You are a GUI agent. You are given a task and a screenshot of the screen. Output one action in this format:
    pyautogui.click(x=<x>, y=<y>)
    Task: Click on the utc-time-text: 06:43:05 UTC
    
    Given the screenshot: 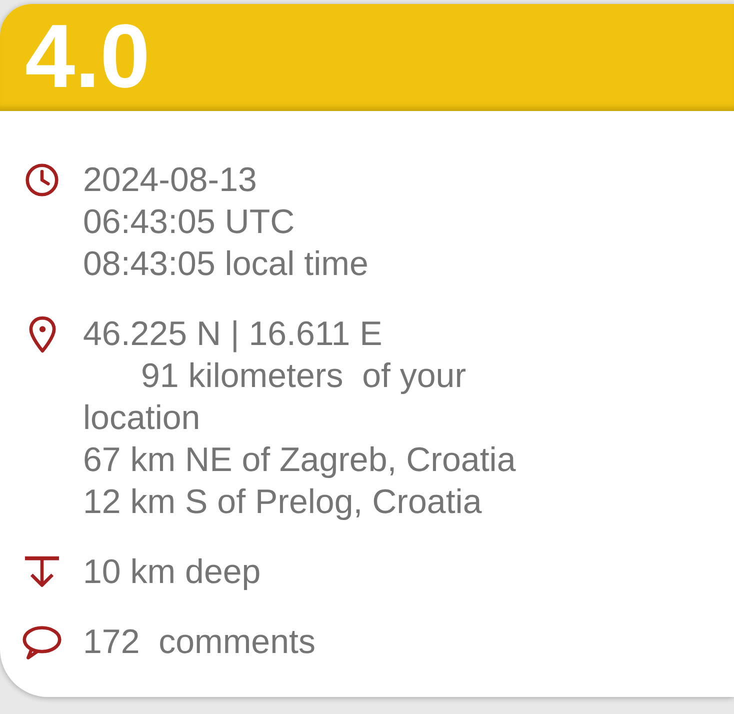 What is the action you would take?
    pyautogui.click(x=189, y=222)
    